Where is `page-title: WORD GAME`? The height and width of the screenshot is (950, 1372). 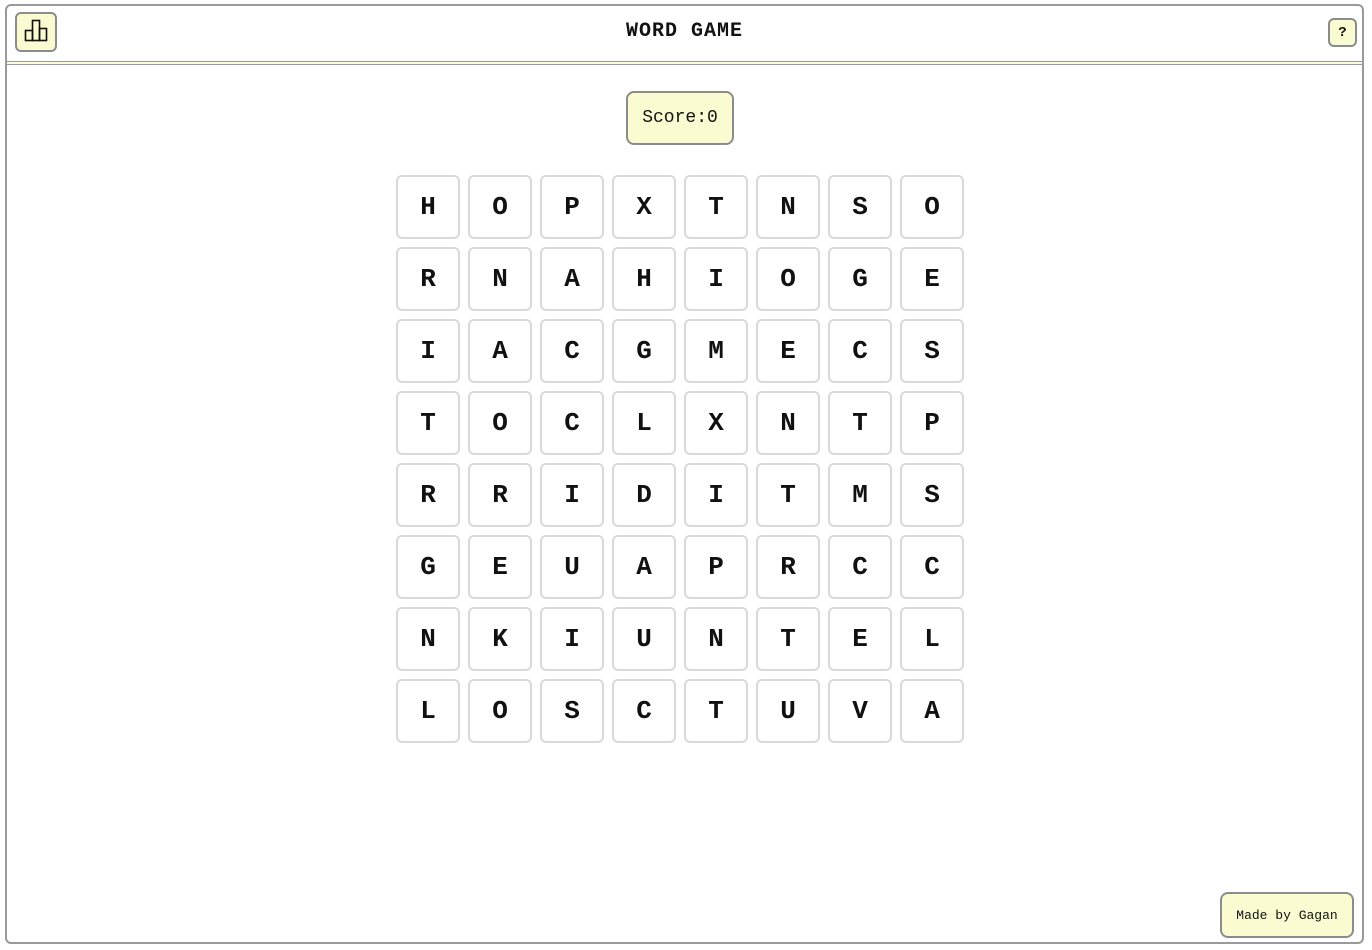 page-title: WORD GAME is located at coordinates (684, 31).